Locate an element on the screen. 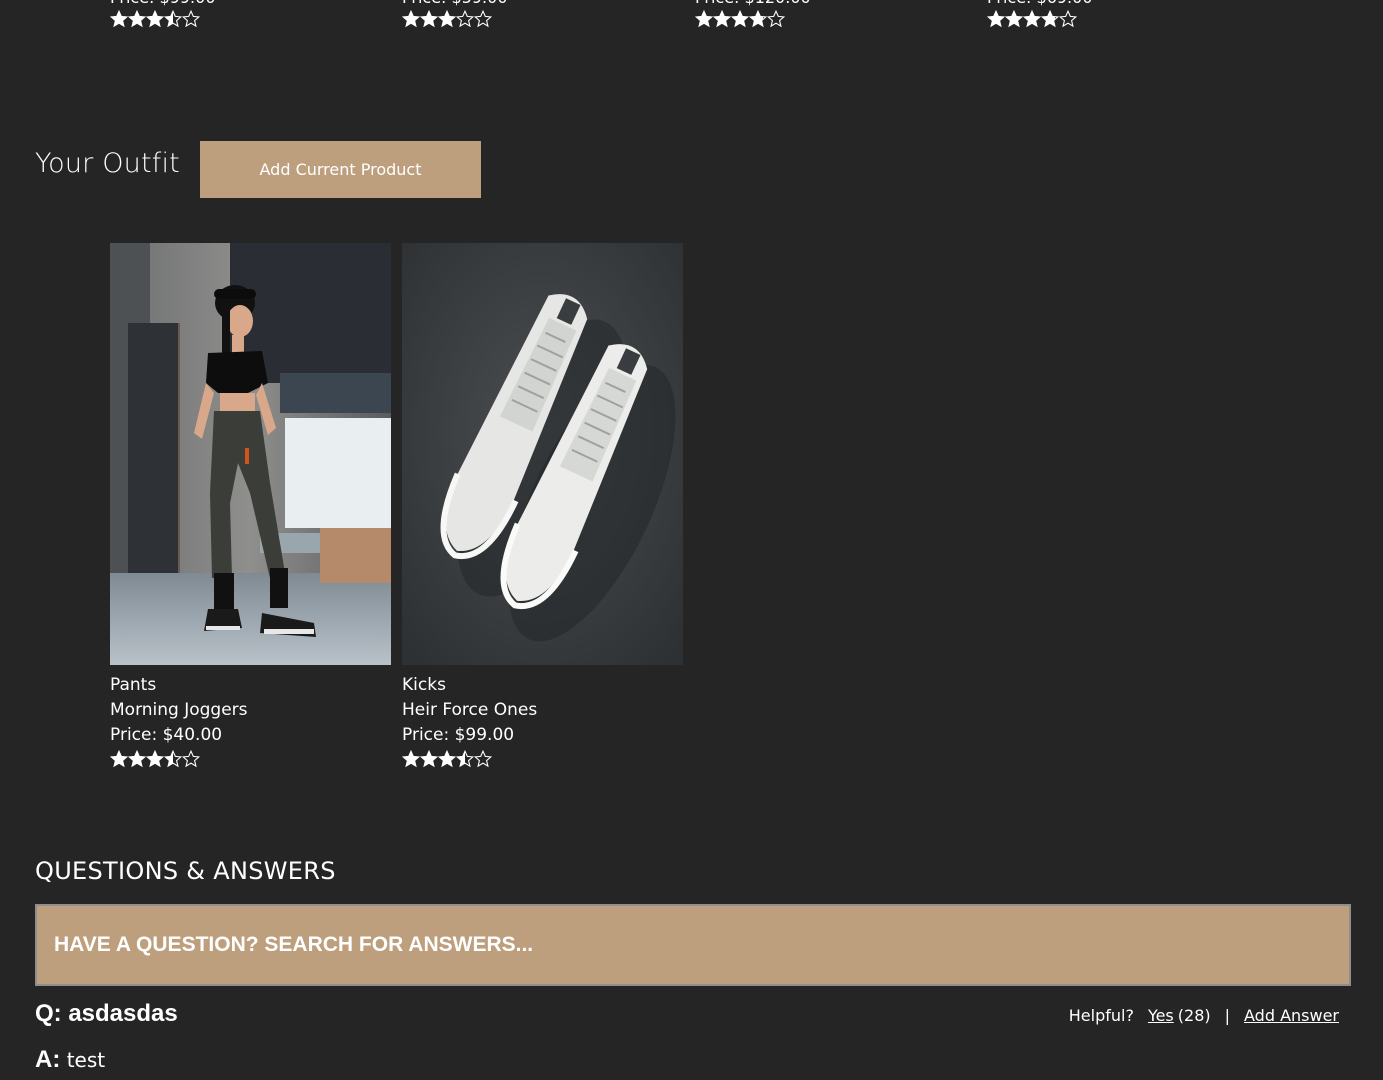  related-card: Price: $69.00 is located at coordinates (1127, 14).